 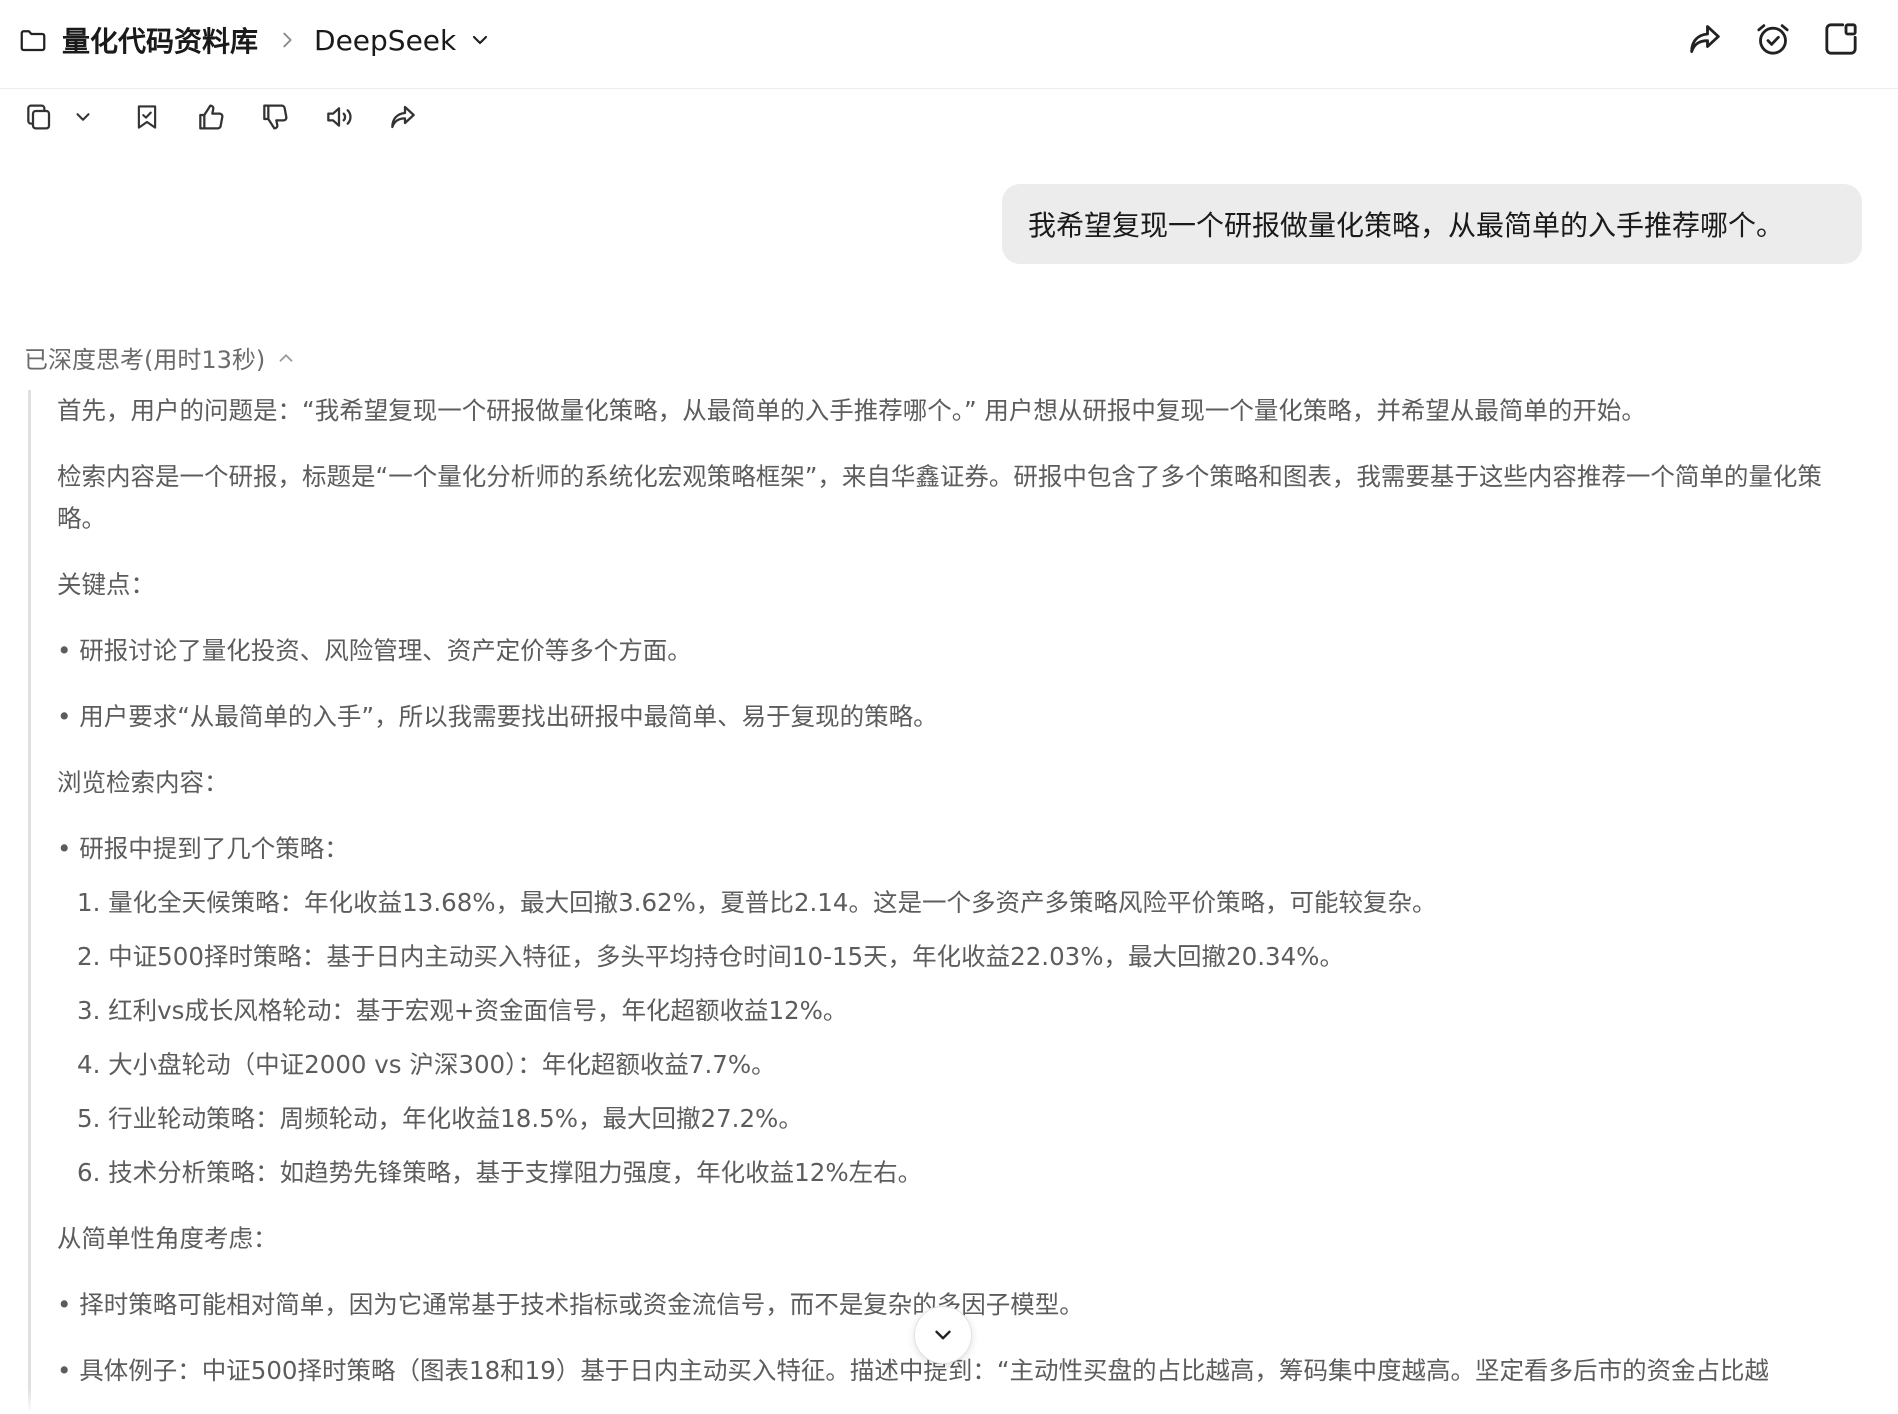 What do you see at coordinates (426, 1064) in the screenshot?
I see `list-item: 4. 大小盘轮动（中证2000 vs 沪深300）：年化超额收益7.7%。` at bounding box center [426, 1064].